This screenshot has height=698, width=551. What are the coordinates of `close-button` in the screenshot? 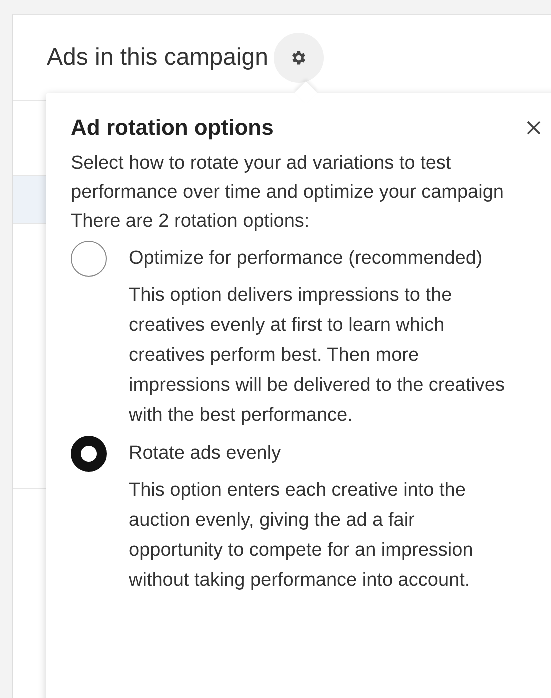 It's located at (534, 128).